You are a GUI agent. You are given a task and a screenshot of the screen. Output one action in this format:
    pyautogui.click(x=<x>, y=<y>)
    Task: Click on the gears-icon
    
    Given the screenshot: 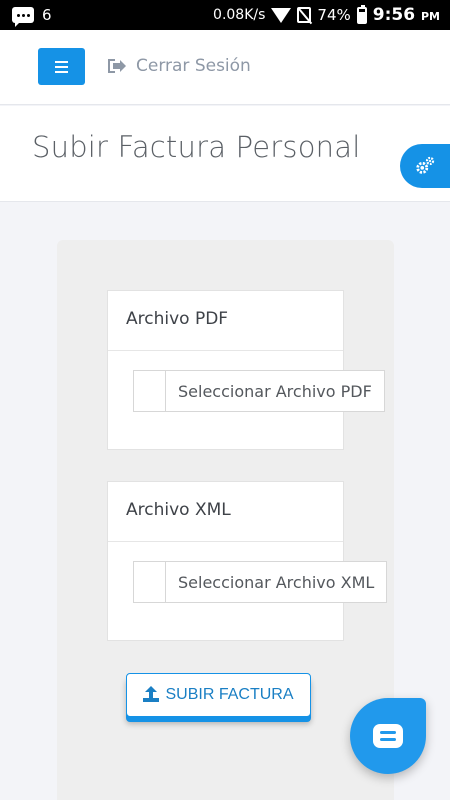 What is the action you would take?
    pyautogui.click(x=425, y=165)
    